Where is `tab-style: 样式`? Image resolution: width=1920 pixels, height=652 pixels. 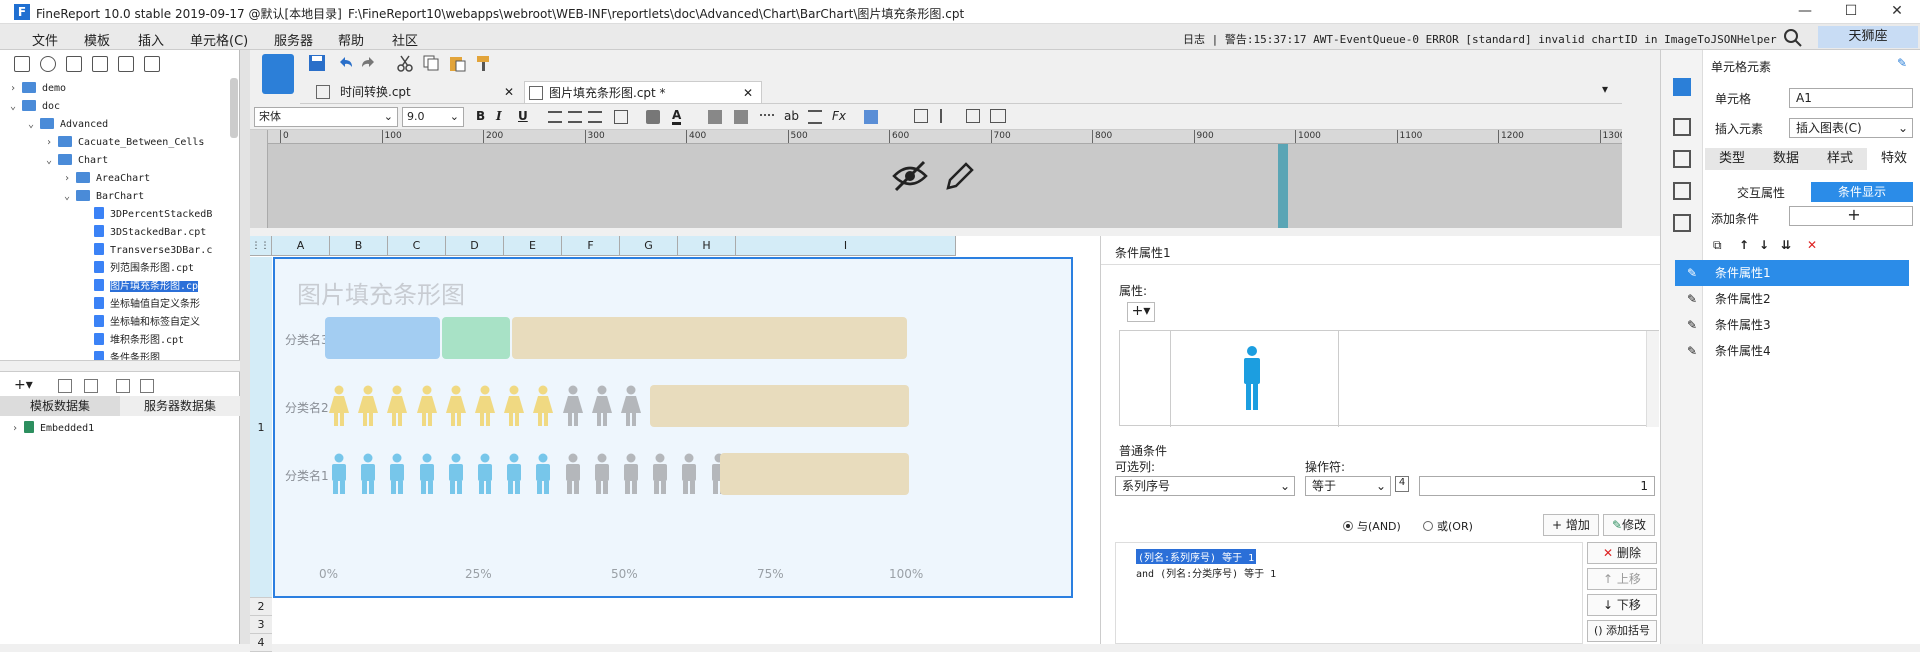 tab-style: 样式 is located at coordinates (1840, 159).